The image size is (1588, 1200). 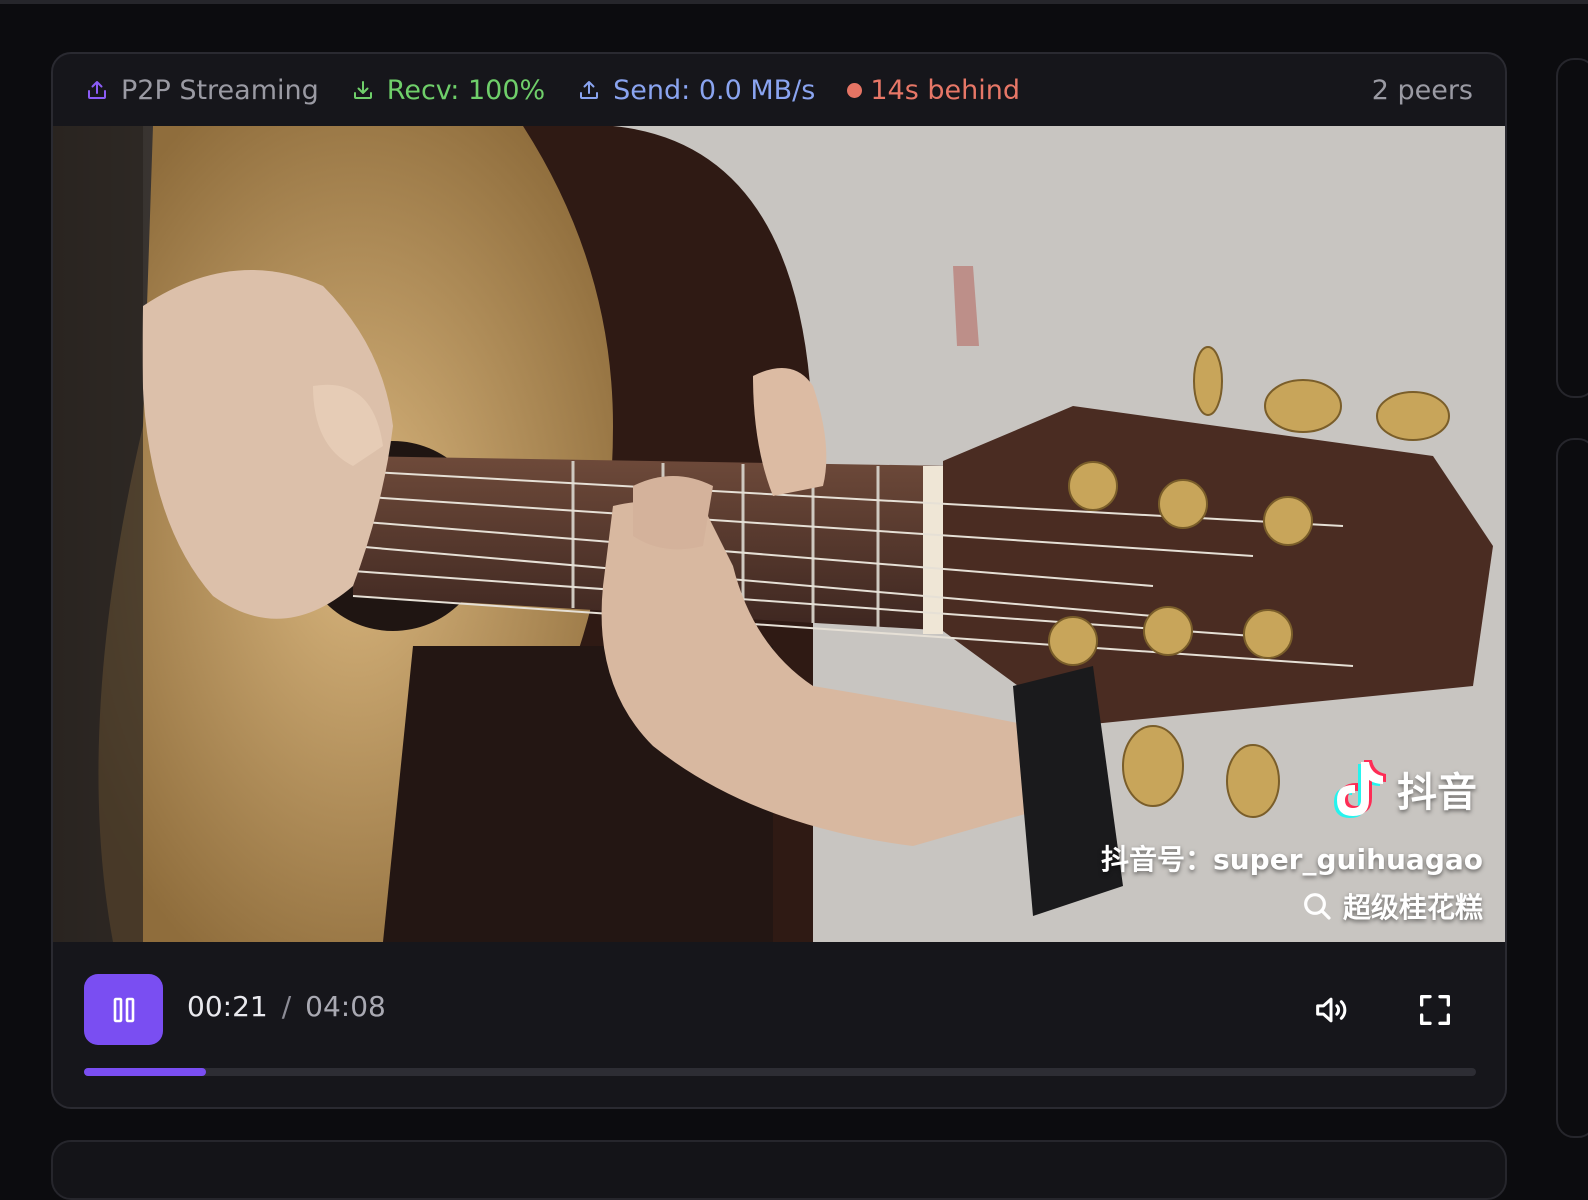 I want to click on send-label: Send: 0.0 MB/s, so click(x=714, y=90).